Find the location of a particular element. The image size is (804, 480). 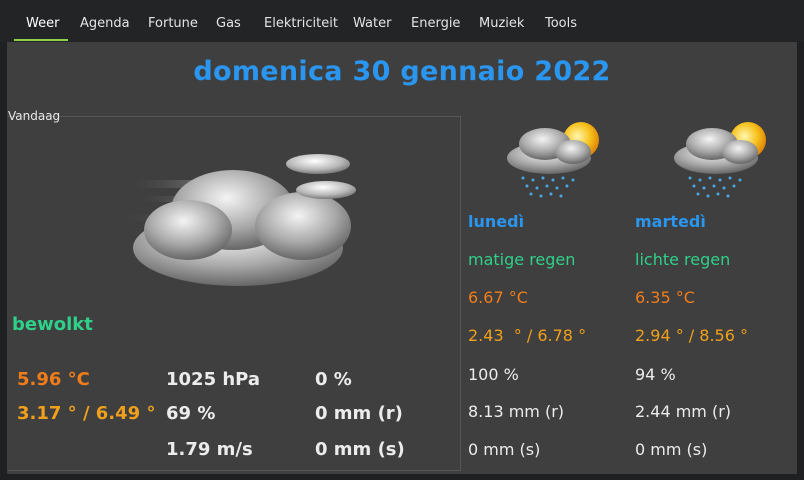

forecast-minmax-2: 2.94 ° / 8.56 ° is located at coordinates (691, 335).